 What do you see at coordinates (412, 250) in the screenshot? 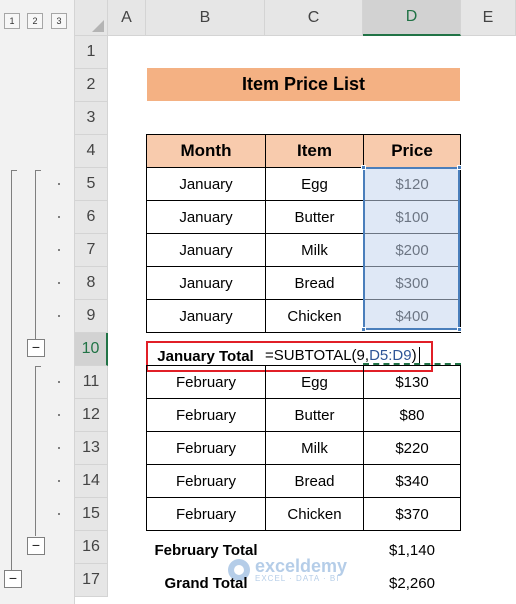
I see `cell-price: $200` at bounding box center [412, 250].